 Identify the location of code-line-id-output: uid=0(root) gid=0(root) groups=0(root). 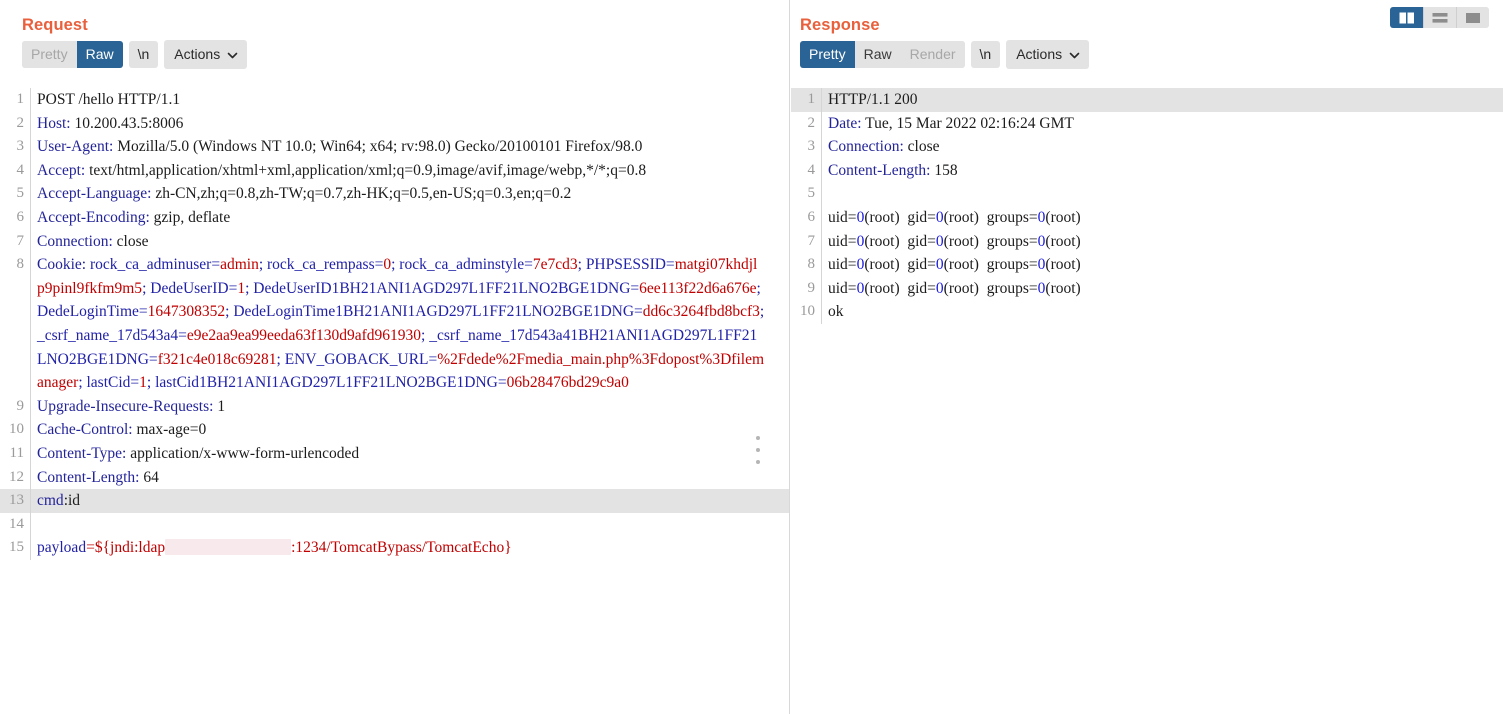
(1162, 288).